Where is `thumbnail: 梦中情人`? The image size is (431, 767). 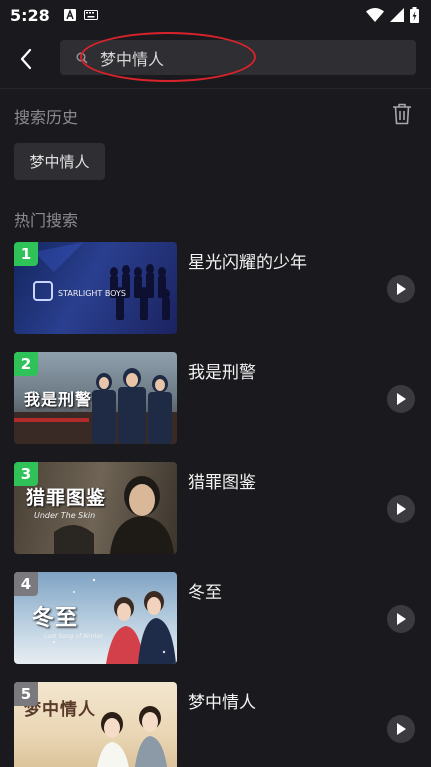
thumbnail: 梦中情人 is located at coordinates (95, 724).